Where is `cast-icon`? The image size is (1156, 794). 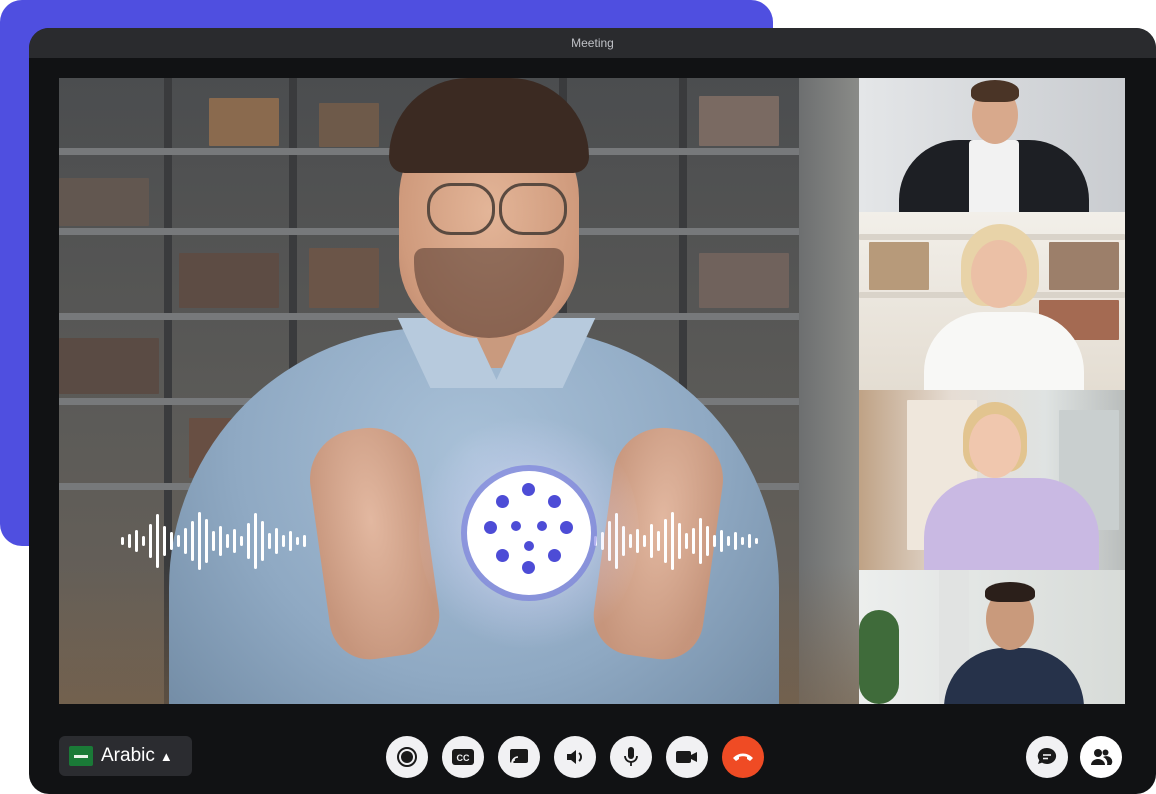 cast-icon is located at coordinates (519, 756).